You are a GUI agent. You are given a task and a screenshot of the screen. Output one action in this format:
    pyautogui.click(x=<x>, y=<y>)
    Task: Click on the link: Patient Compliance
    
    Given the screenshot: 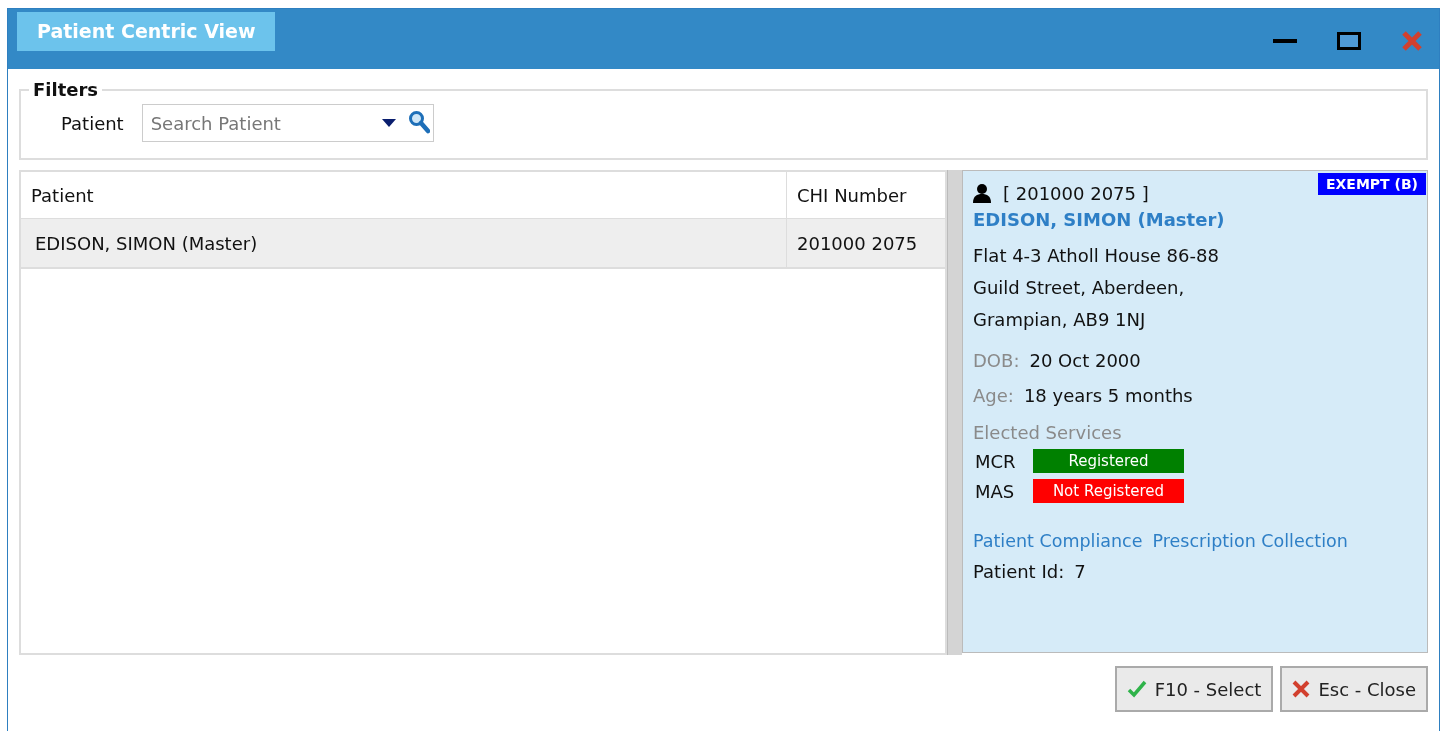 What is the action you would take?
    pyautogui.click(x=1058, y=541)
    